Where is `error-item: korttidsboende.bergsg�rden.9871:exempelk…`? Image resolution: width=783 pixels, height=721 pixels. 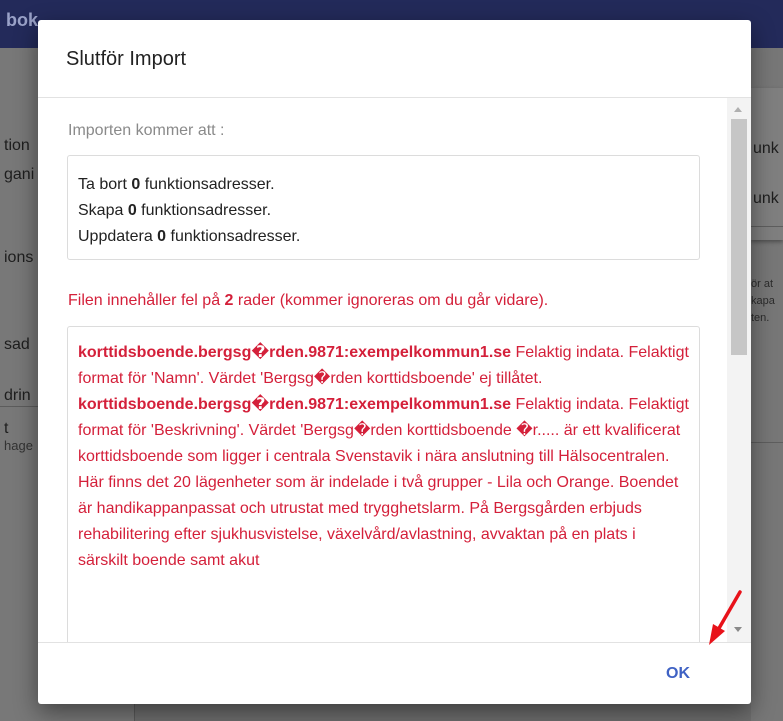
error-item: korttidsboende.bergsg�rden.9871:exempelk… is located at coordinates (383, 366).